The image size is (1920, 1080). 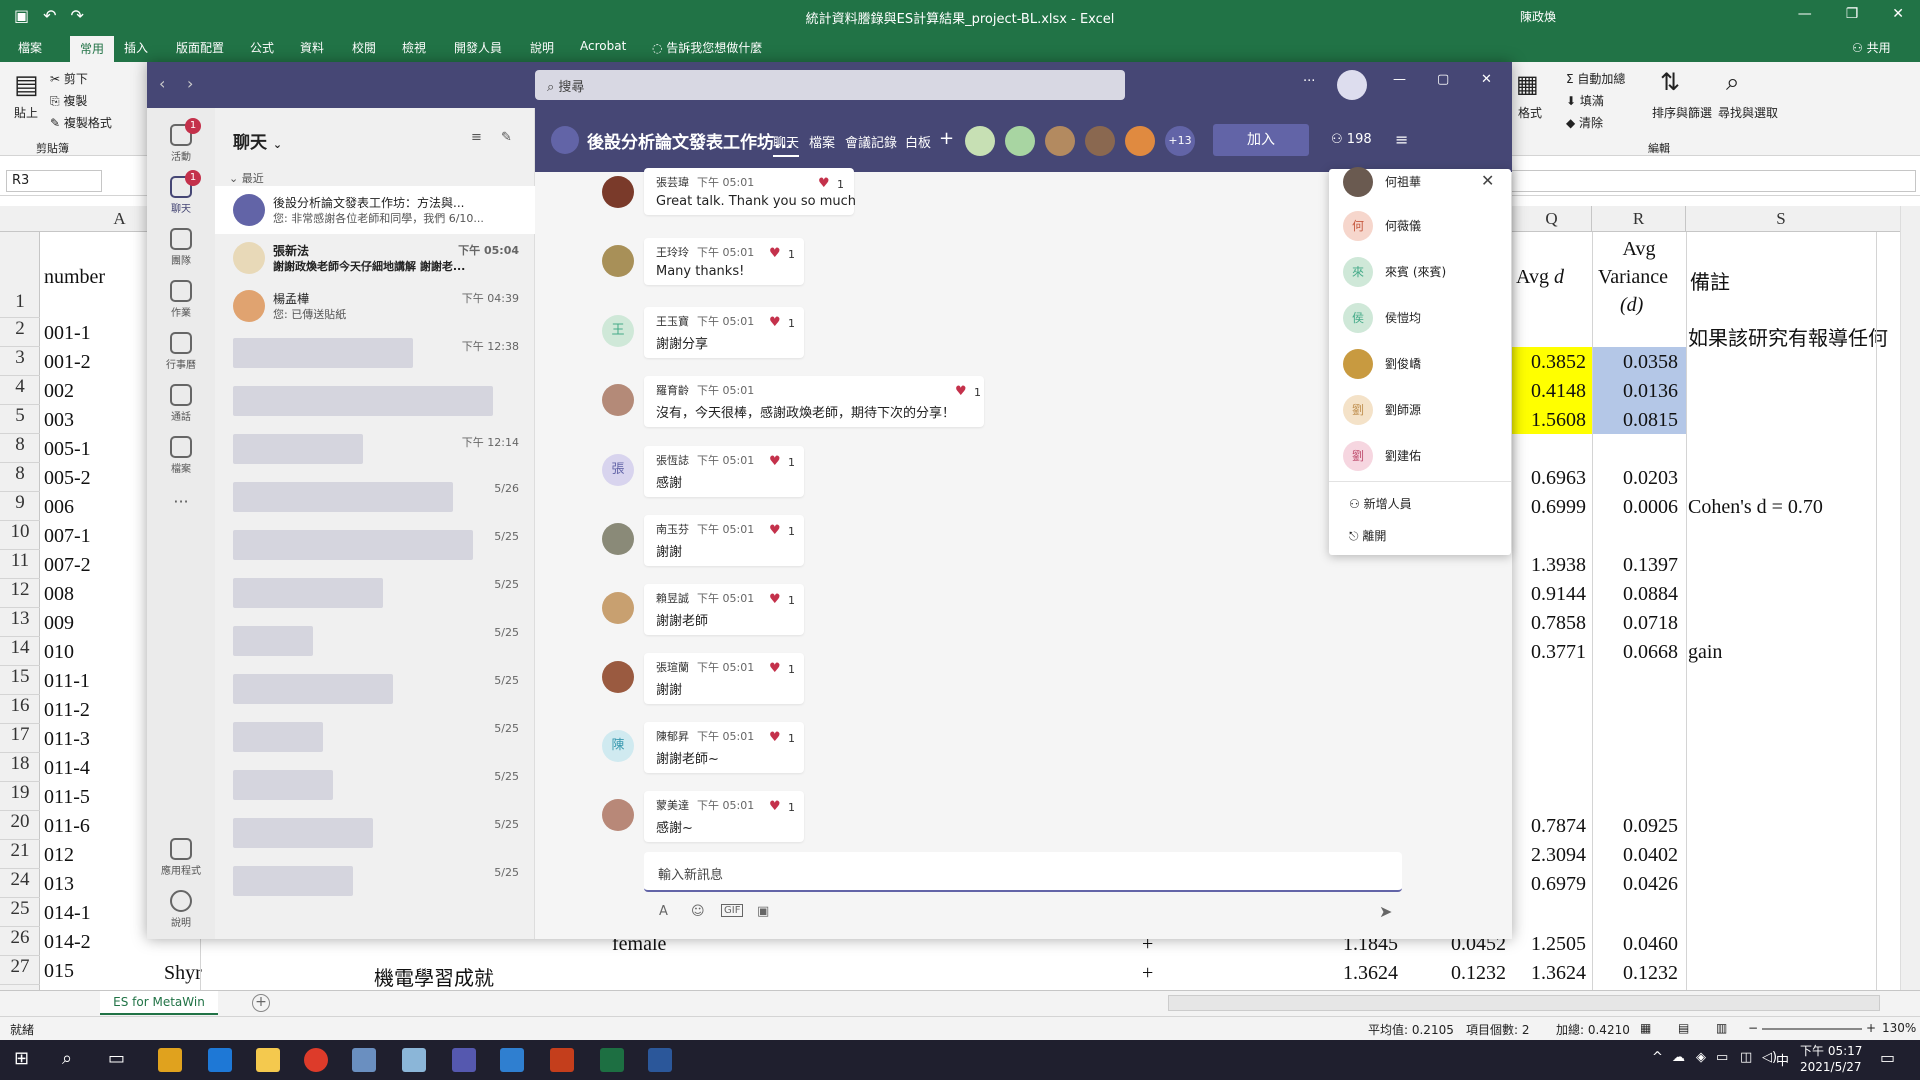 What do you see at coordinates (1420, 318) in the screenshot?
I see `participant: 侯侯愷均` at bounding box center [1420, 318].